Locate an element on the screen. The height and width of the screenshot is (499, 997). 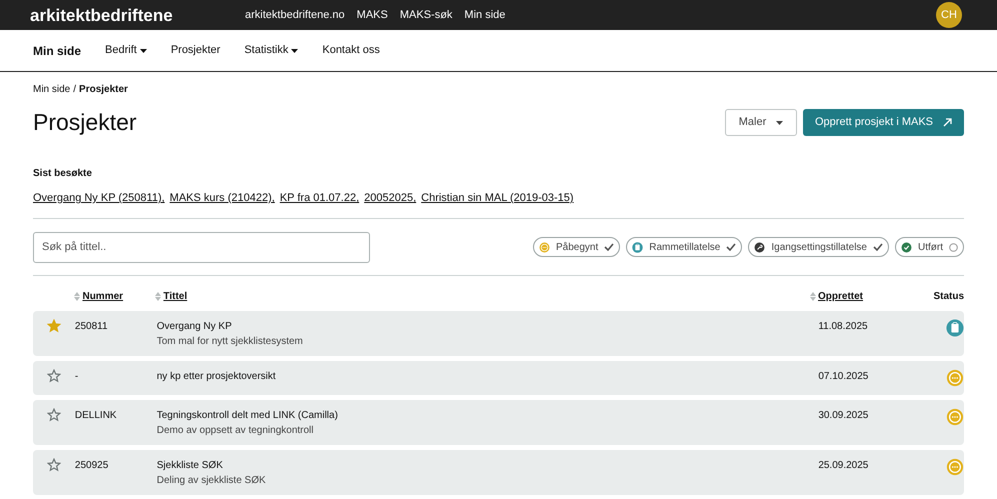
project-title: Tegningskontroll delt med LINK (Camilla) is located at coordinates (247, 415).